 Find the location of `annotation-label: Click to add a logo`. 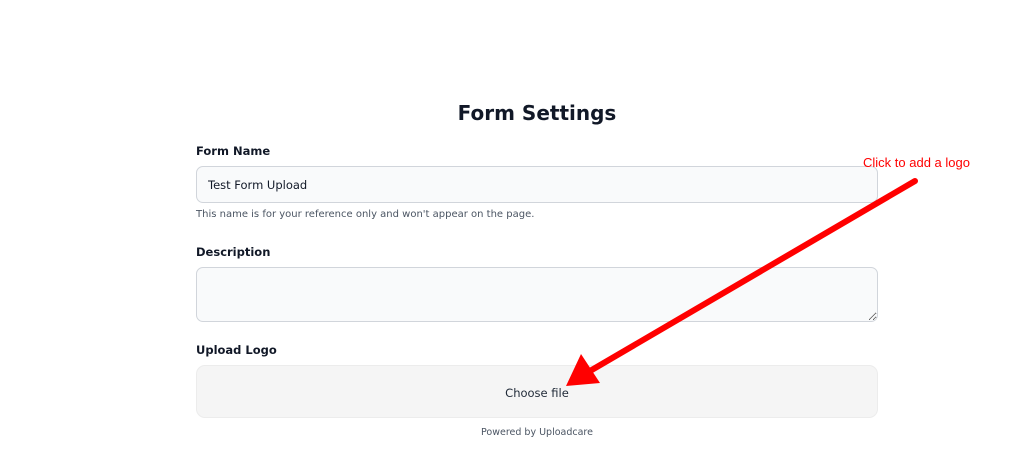

annotation-label: Click to add a logo is located at coordinates (916, 162).